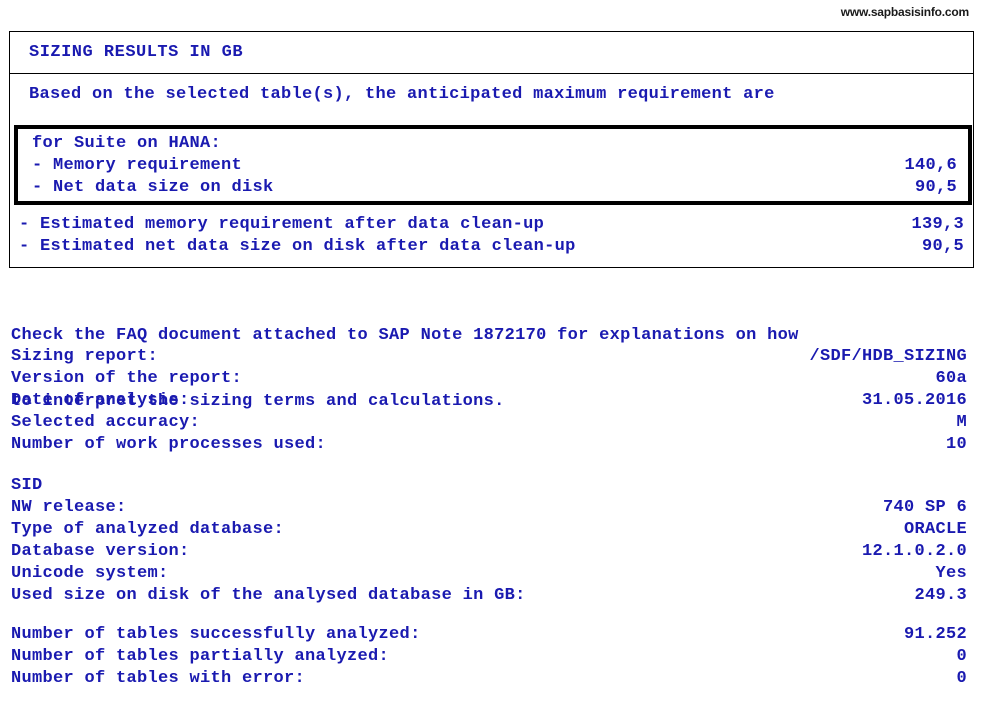 The width and height of the screenshot is (983, 704). Describe the element at coordinates (961, 422) in the screenshot. I see `selected-accuracy-value: M` at that location.